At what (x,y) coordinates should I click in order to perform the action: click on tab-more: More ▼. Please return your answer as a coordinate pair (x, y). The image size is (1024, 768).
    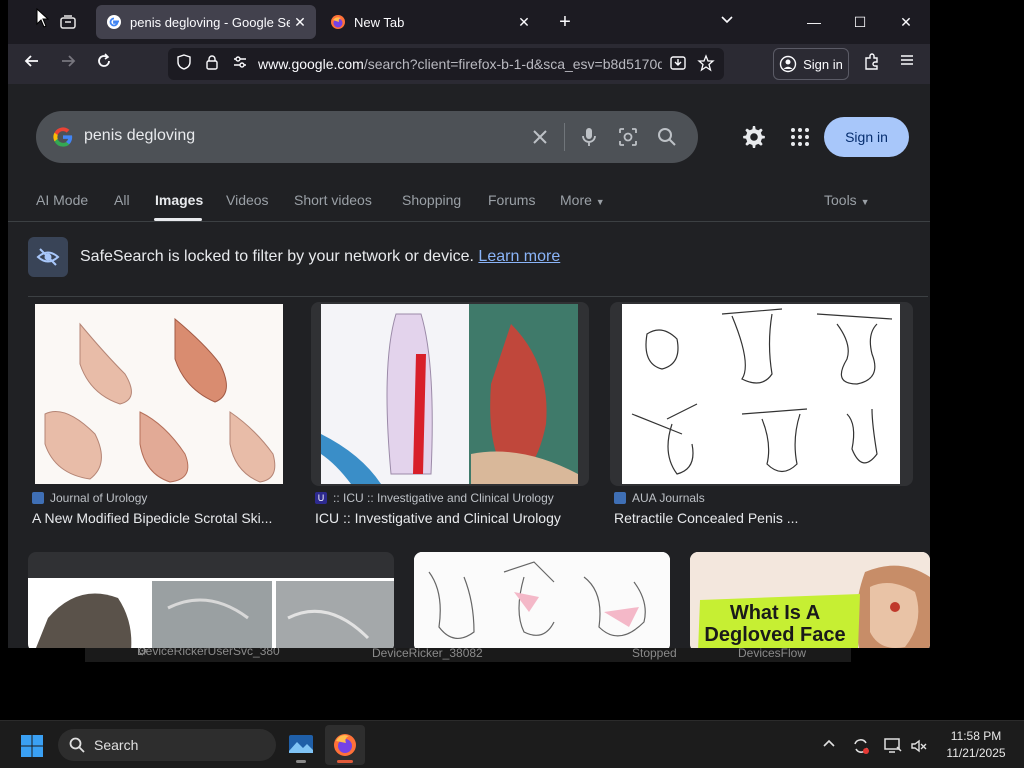
    Looking at the image, I should click on (582, 200).